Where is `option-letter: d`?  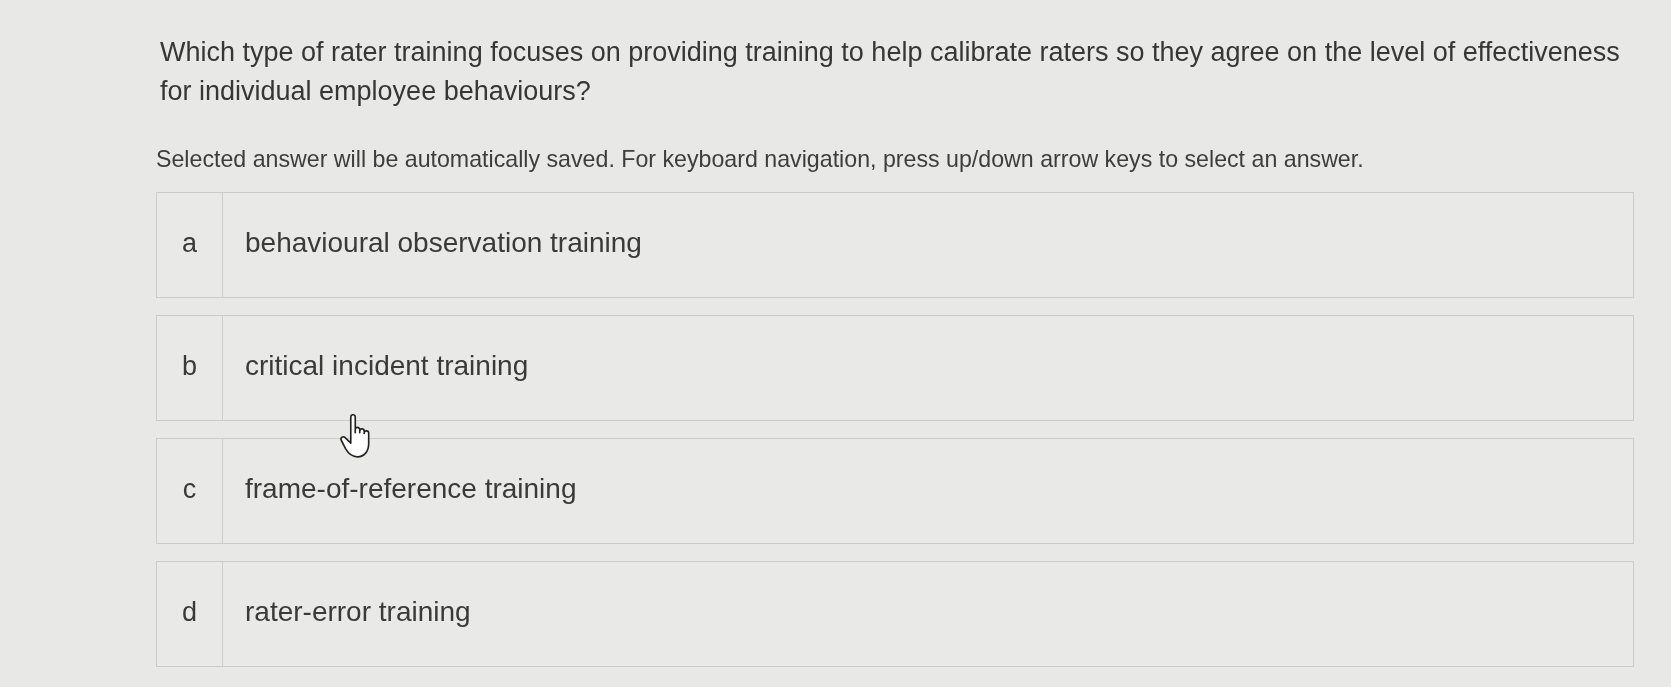 option-letter: d is located at coordinates (190, 614).